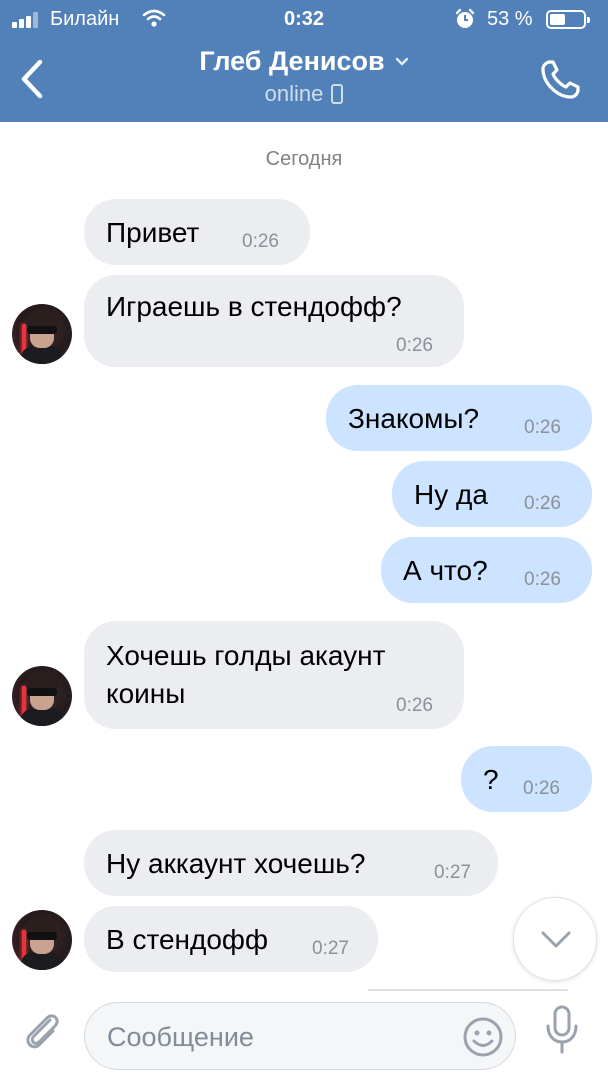 Image resolution: width=608 pixels, height=1080 pixels. Describe the element at coordinates (451, 494) in the screenshot. I see `message-text: Ну да` at that location.